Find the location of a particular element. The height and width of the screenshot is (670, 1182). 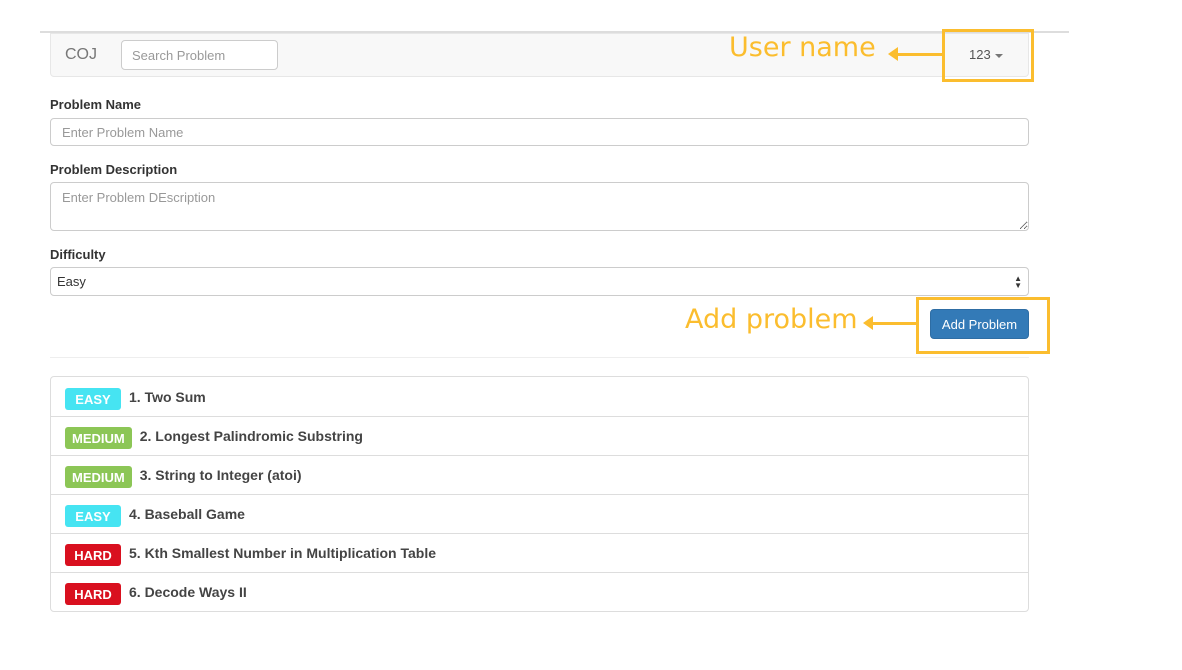

annotation-add-problem: Add problem is located at coordinates (771, 319).